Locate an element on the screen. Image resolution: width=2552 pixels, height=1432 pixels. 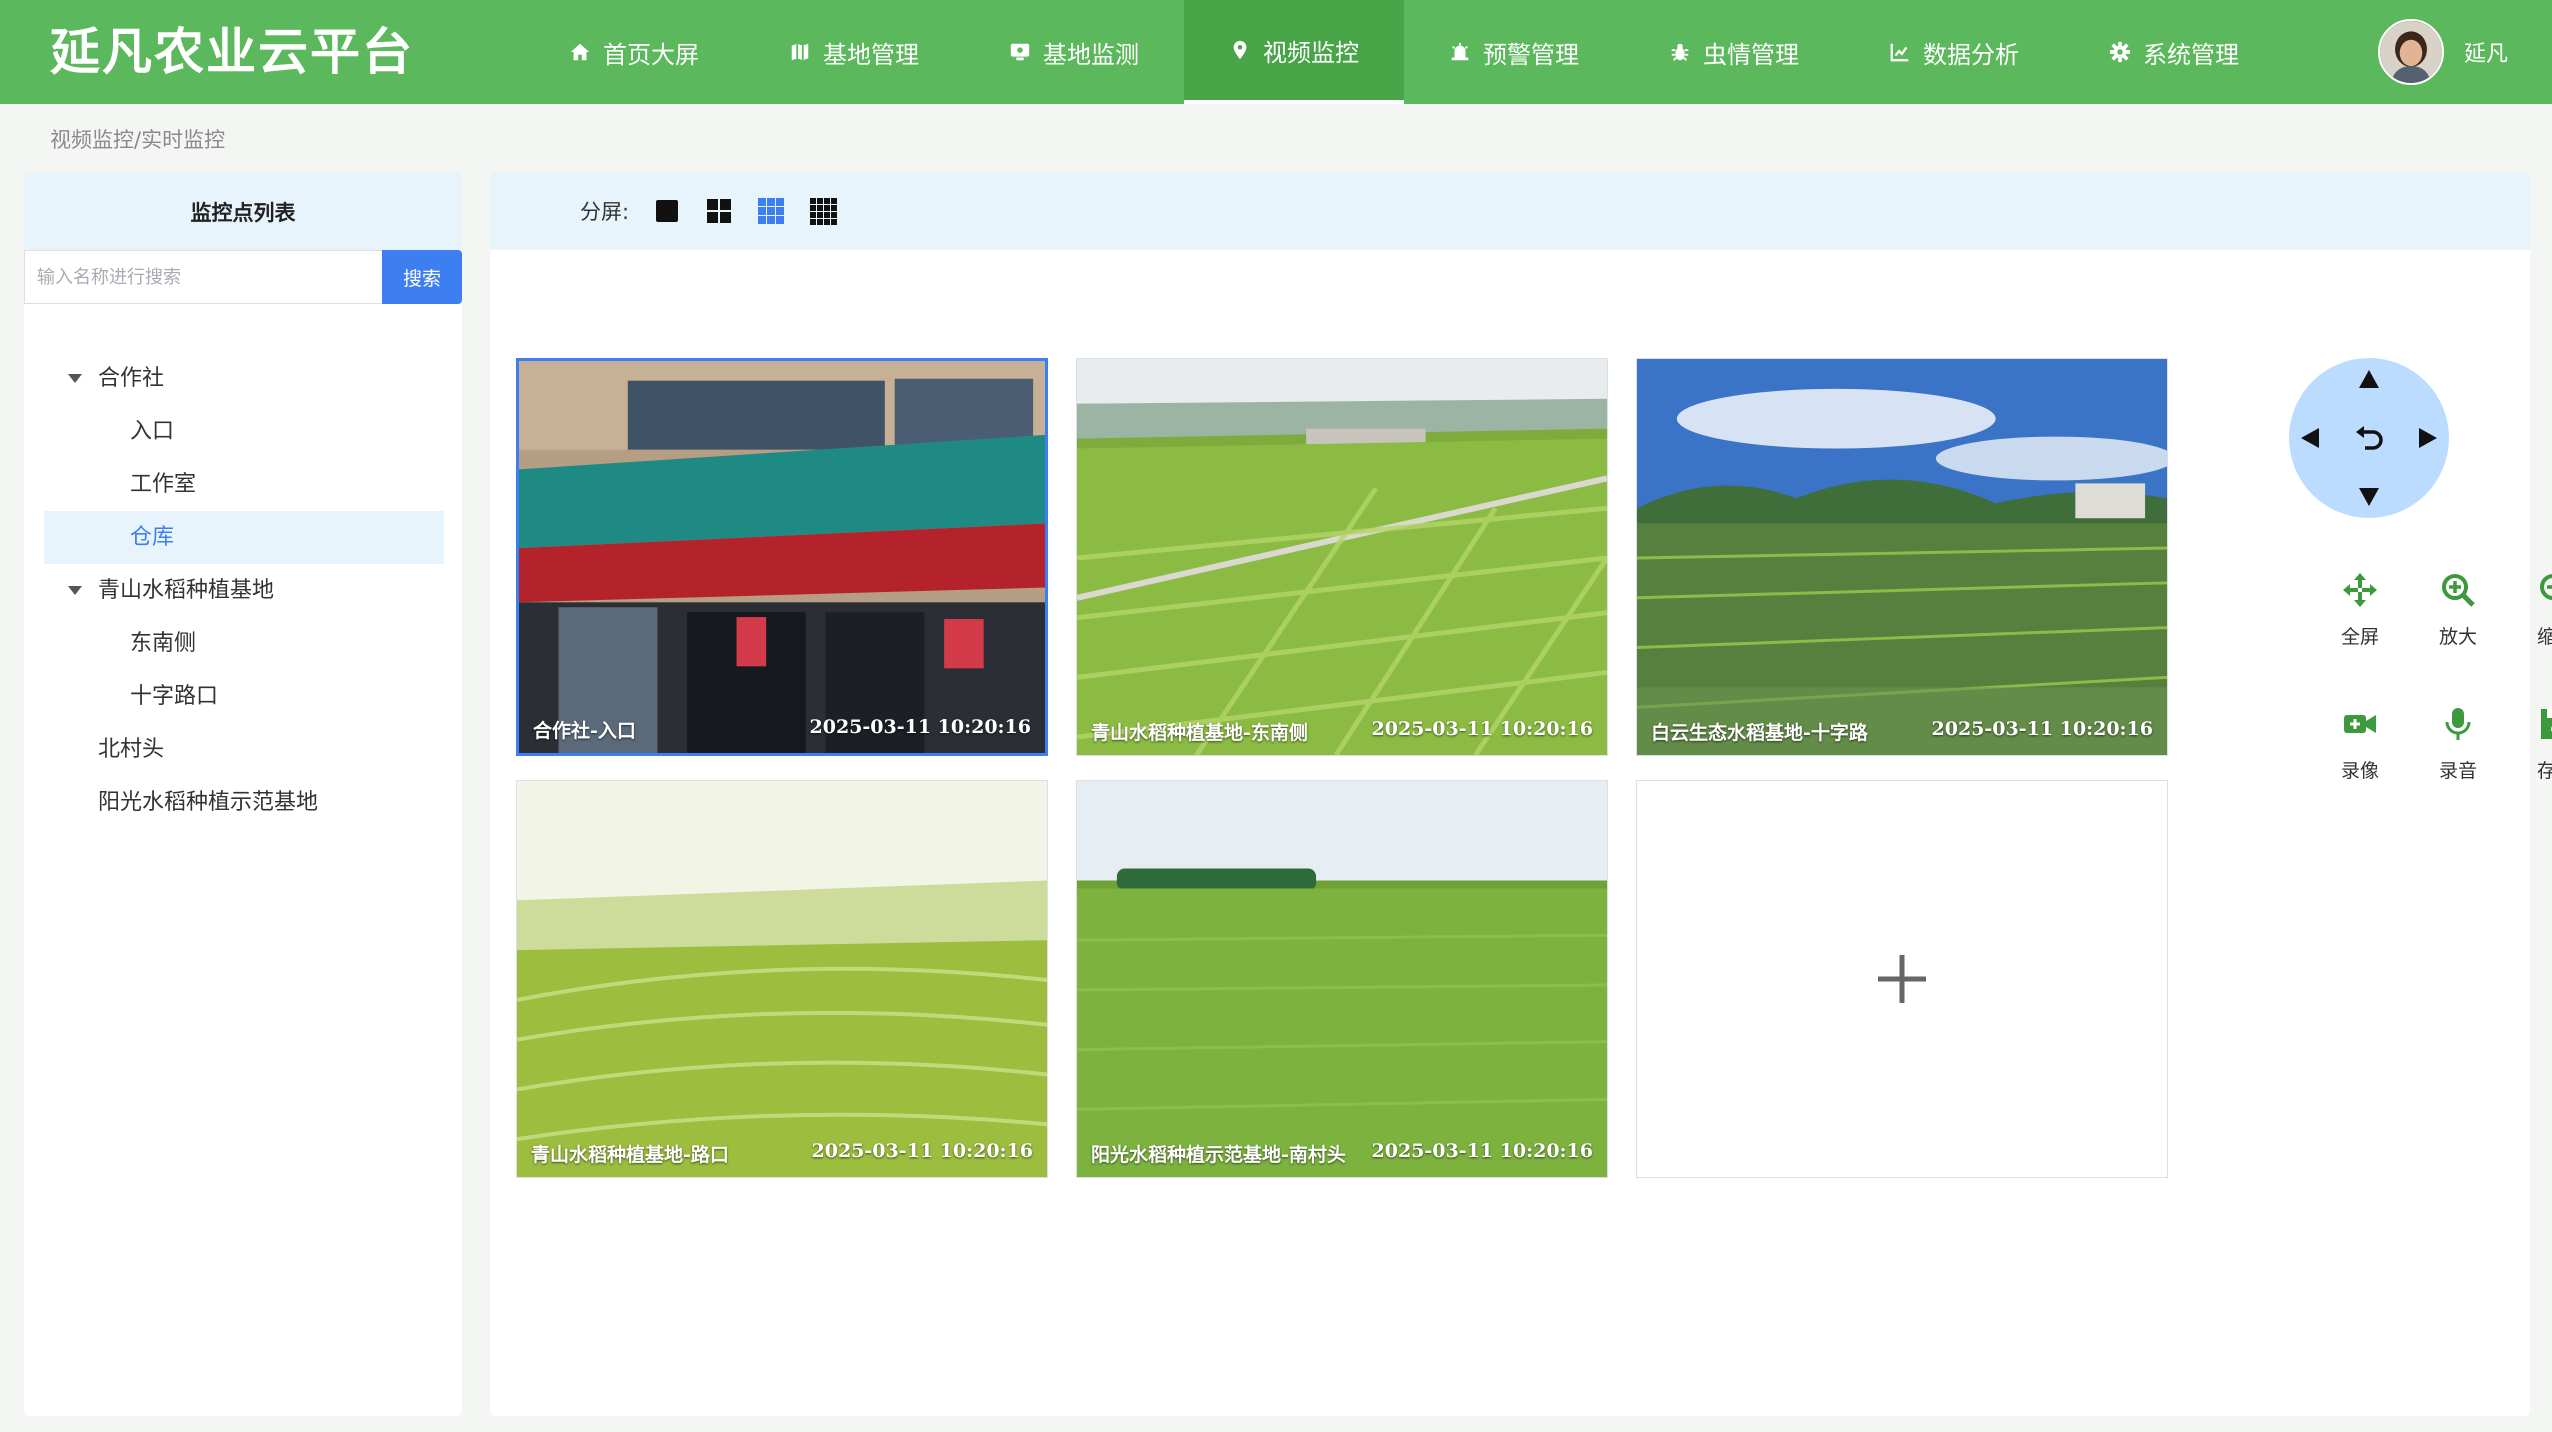
tree-node-sunshine-base: 阳光水稻种植示范基地 is located at coordinates (244, 802).